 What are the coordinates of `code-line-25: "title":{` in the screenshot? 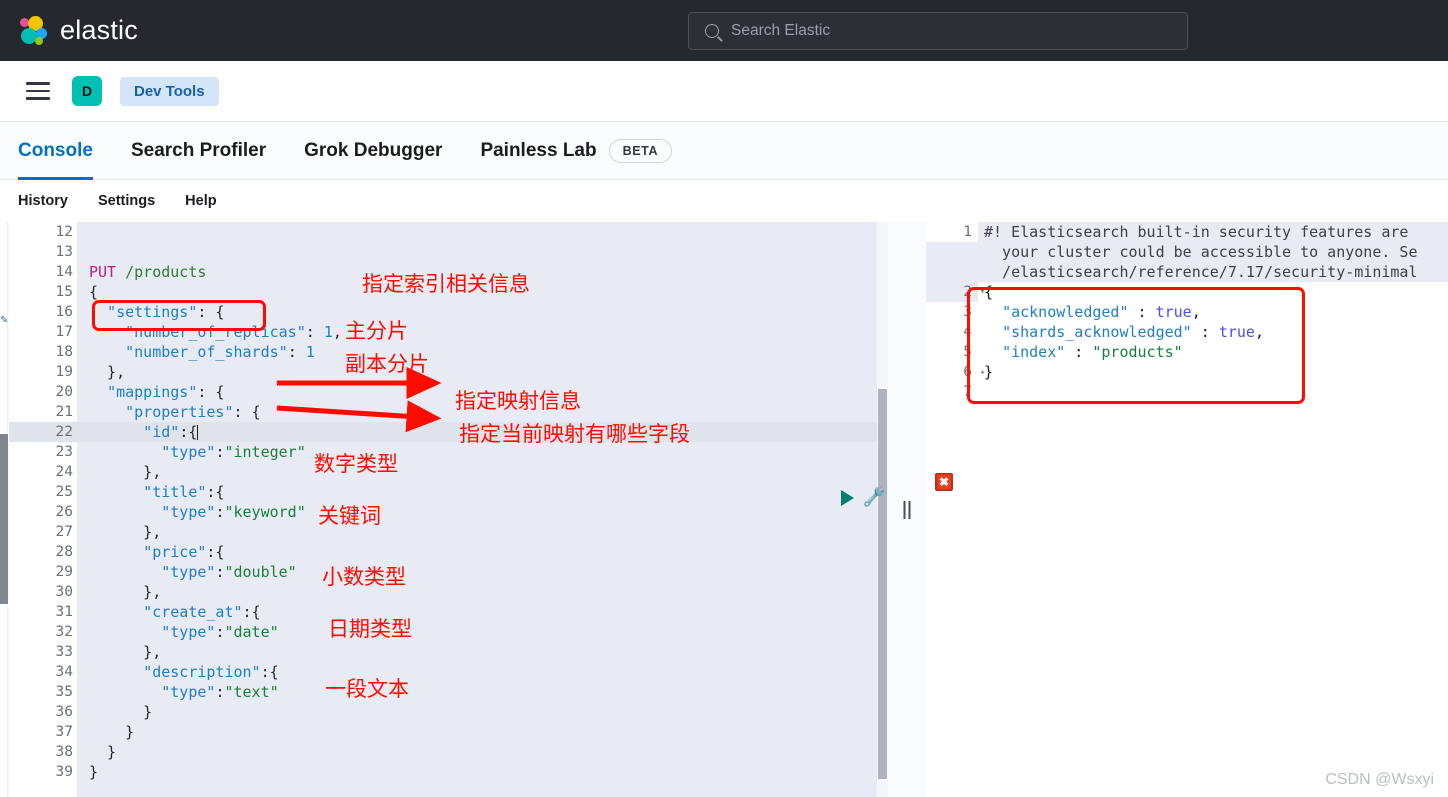 It's located at (482, 492).